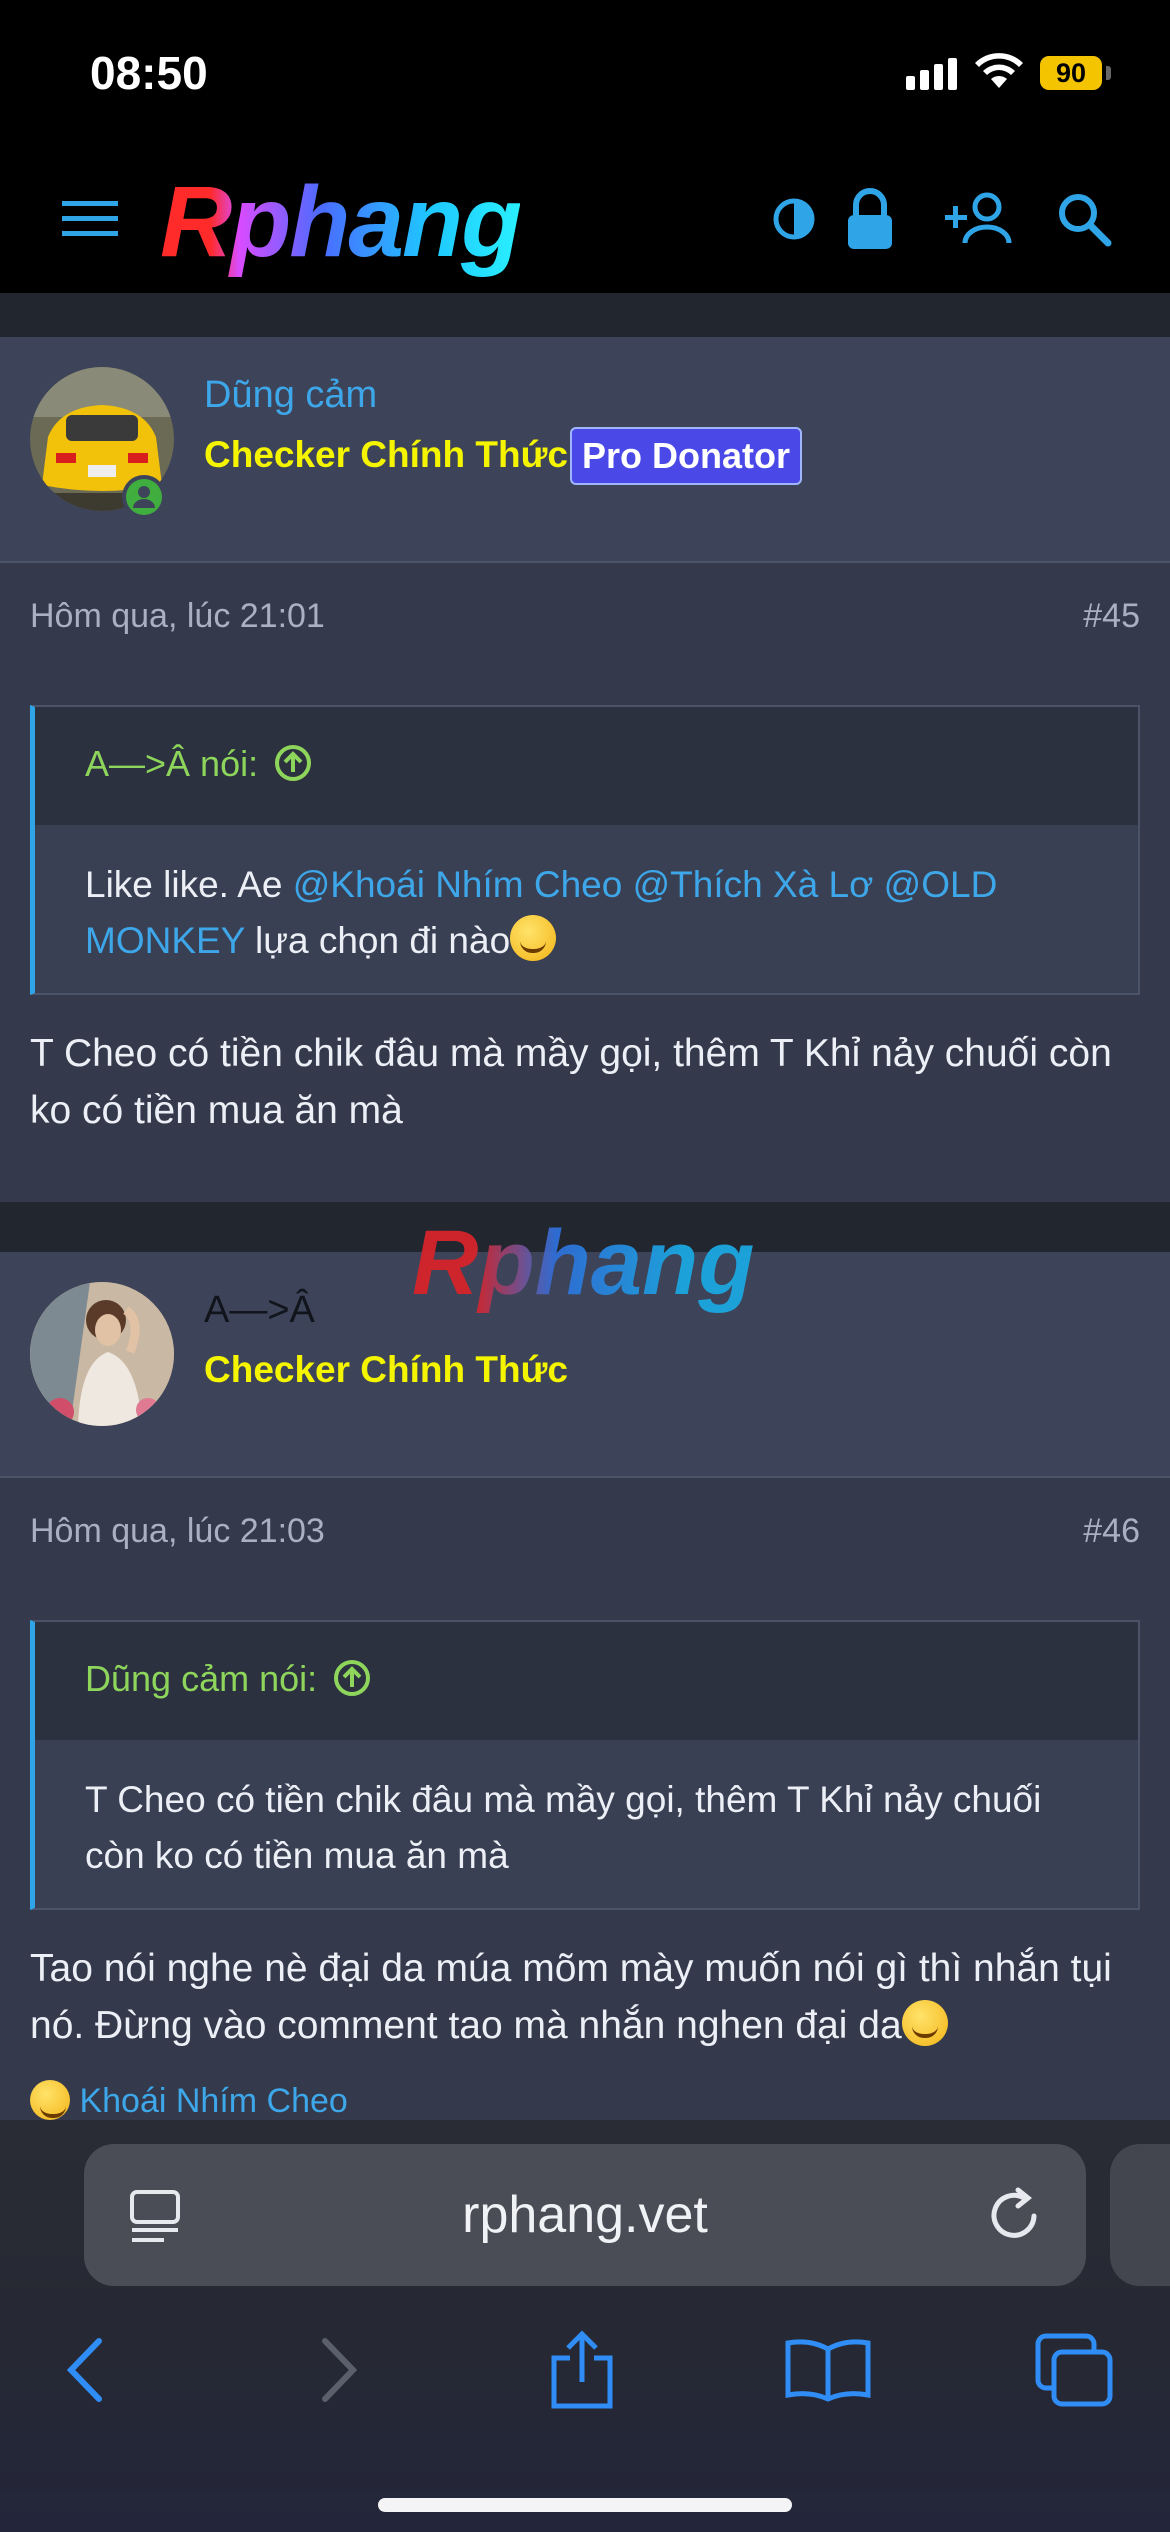 Image resolution: width=1170 pixels, height=2532 pixels. I want to click on cellular-signal-icon, so click(934, 74).